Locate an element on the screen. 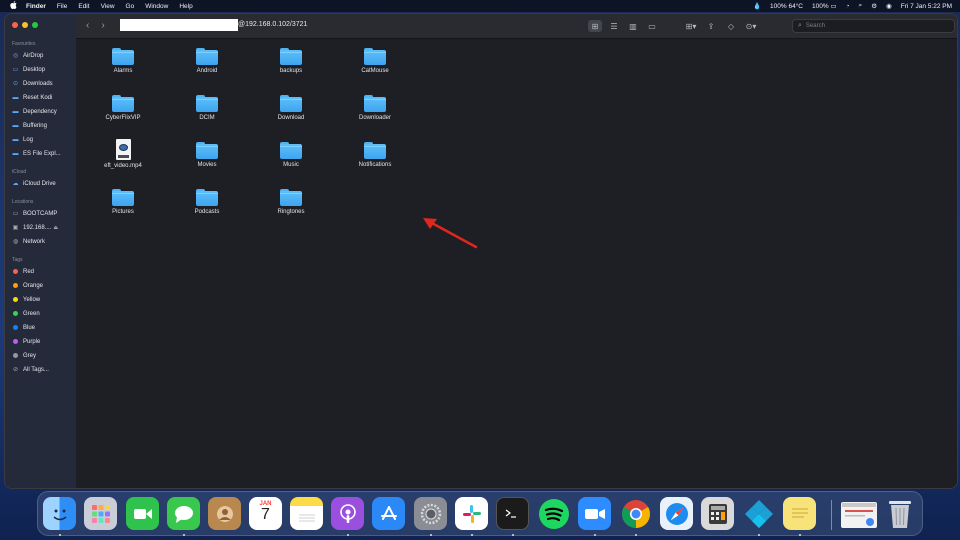 This screenshot has width=960, height=540. dock-facetime-icon is located at coordinates (142, 513).